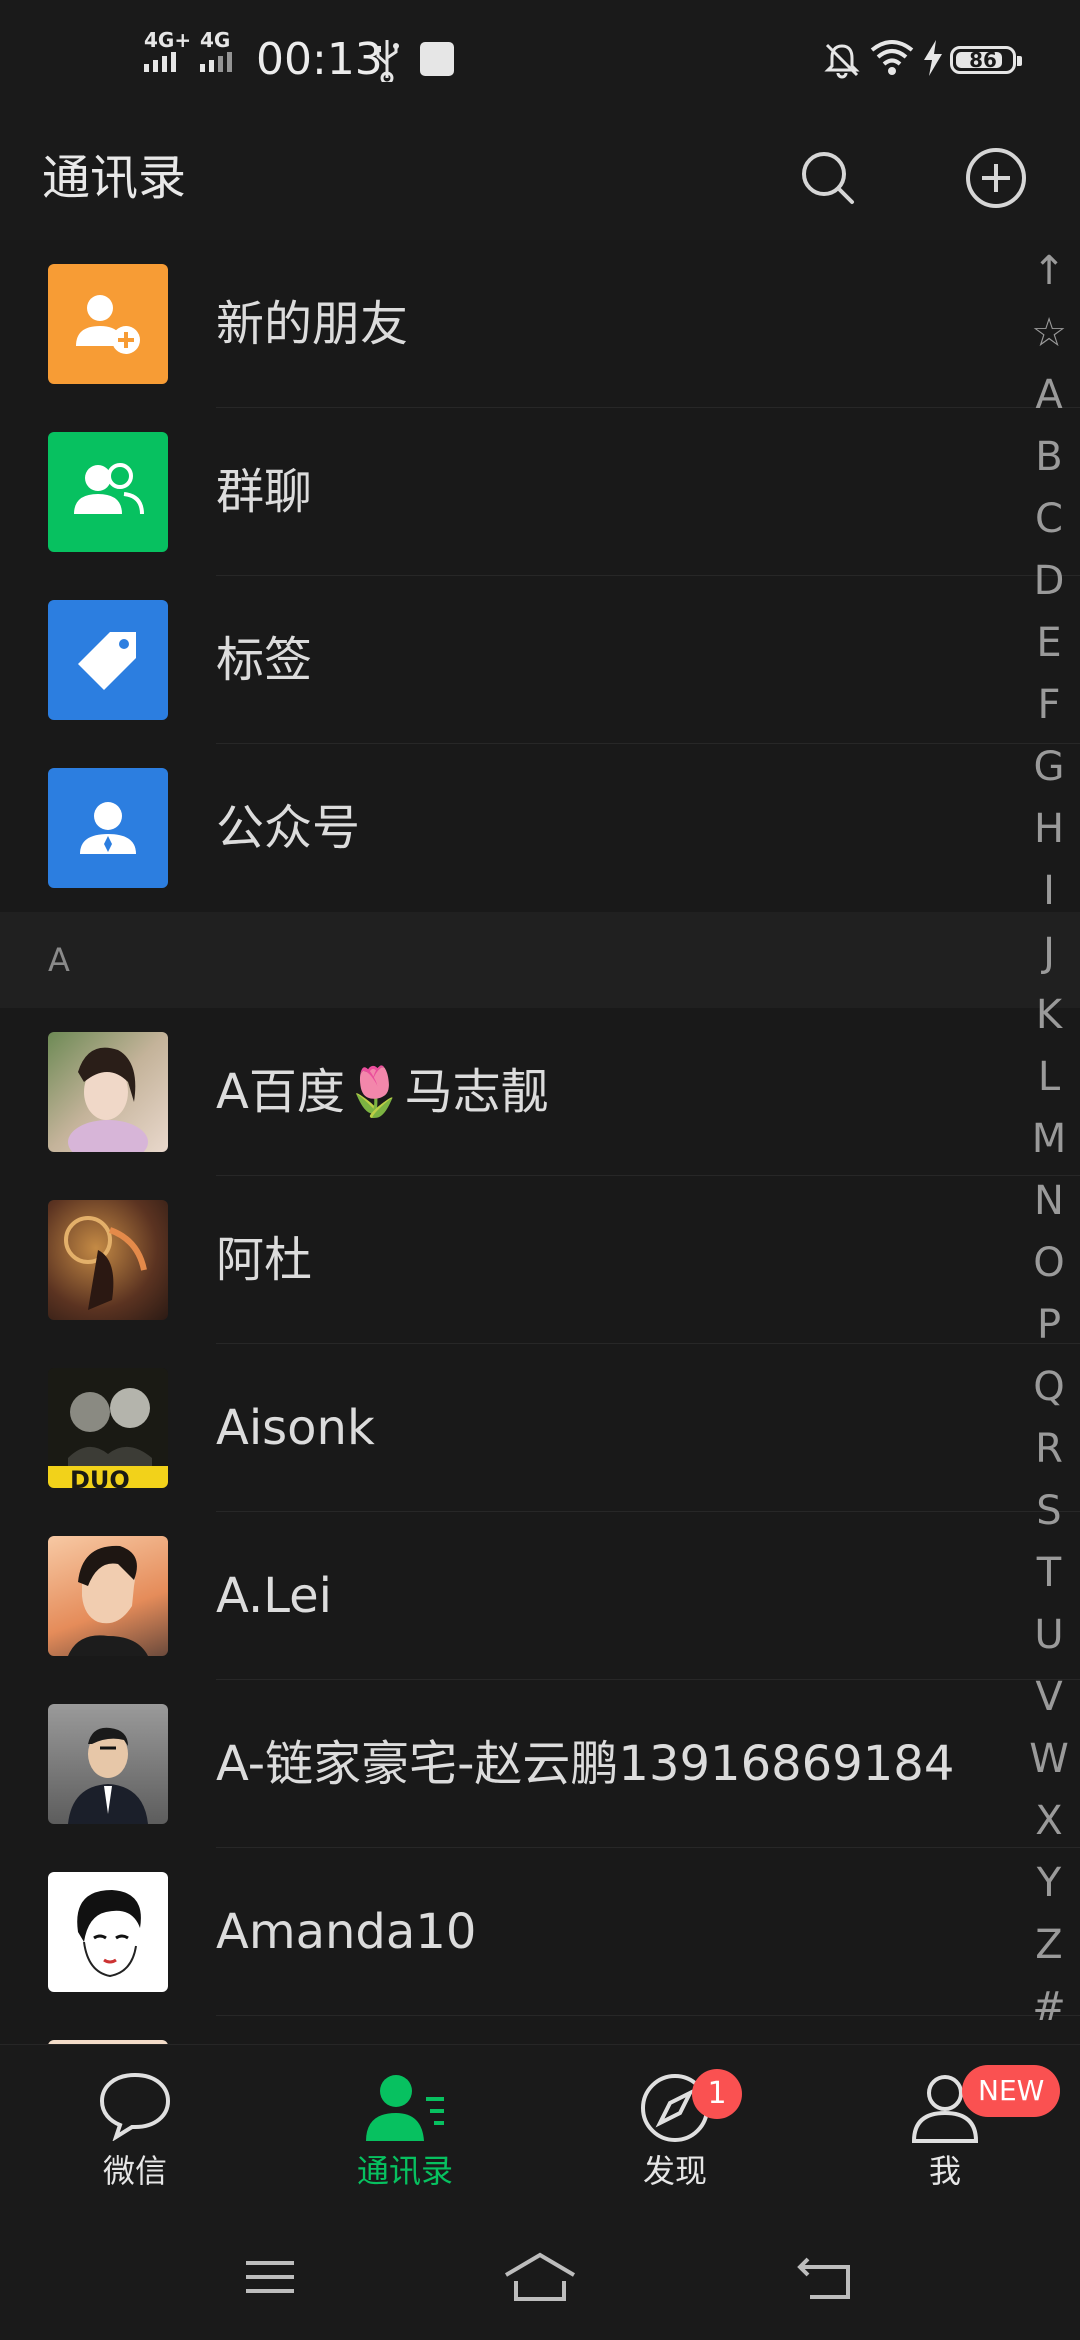 This screenshot has width=1080, height=2340. I want to click on item-label: 新的朋友, so click(312, 324).